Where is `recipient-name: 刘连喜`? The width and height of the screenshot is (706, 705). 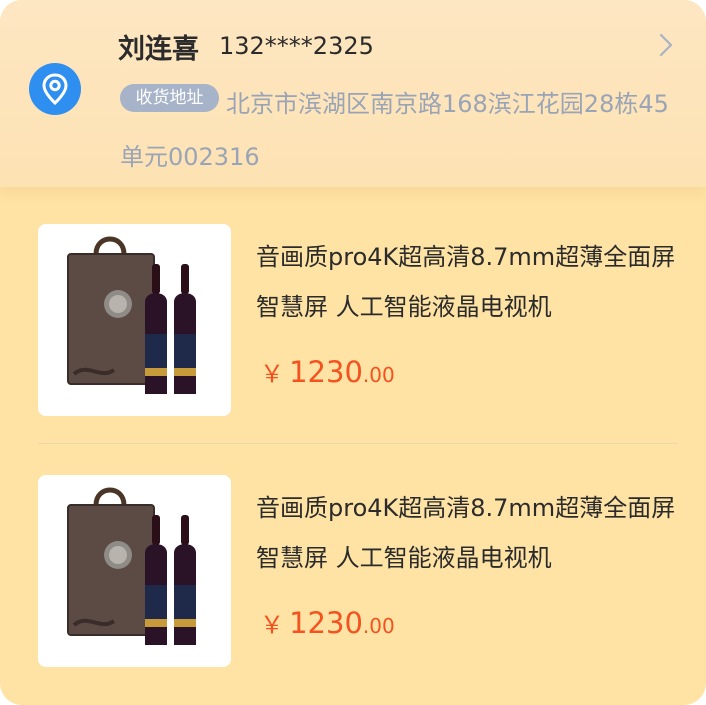 recipient-name: 刘连喜 is located at coordinates (158, 49).